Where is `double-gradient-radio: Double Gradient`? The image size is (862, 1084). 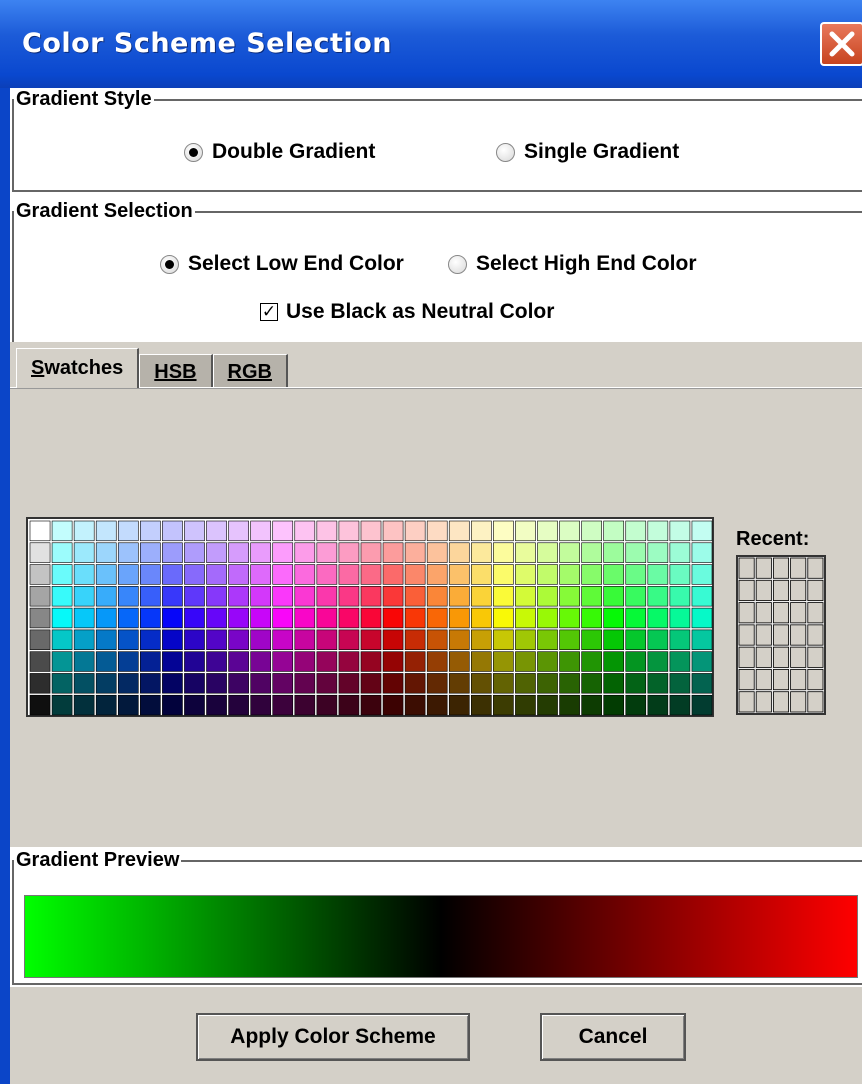
double-gradient-radio: Double Gradient is located at coordinates (279, 152).